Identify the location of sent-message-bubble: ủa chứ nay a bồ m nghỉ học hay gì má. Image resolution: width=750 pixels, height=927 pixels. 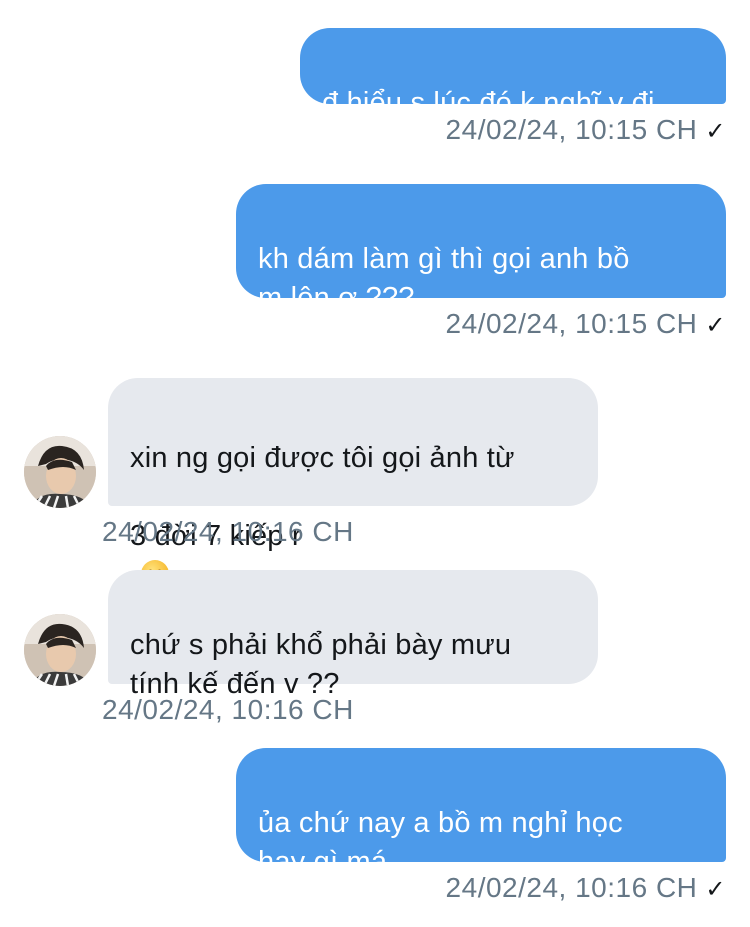
(481, 813).